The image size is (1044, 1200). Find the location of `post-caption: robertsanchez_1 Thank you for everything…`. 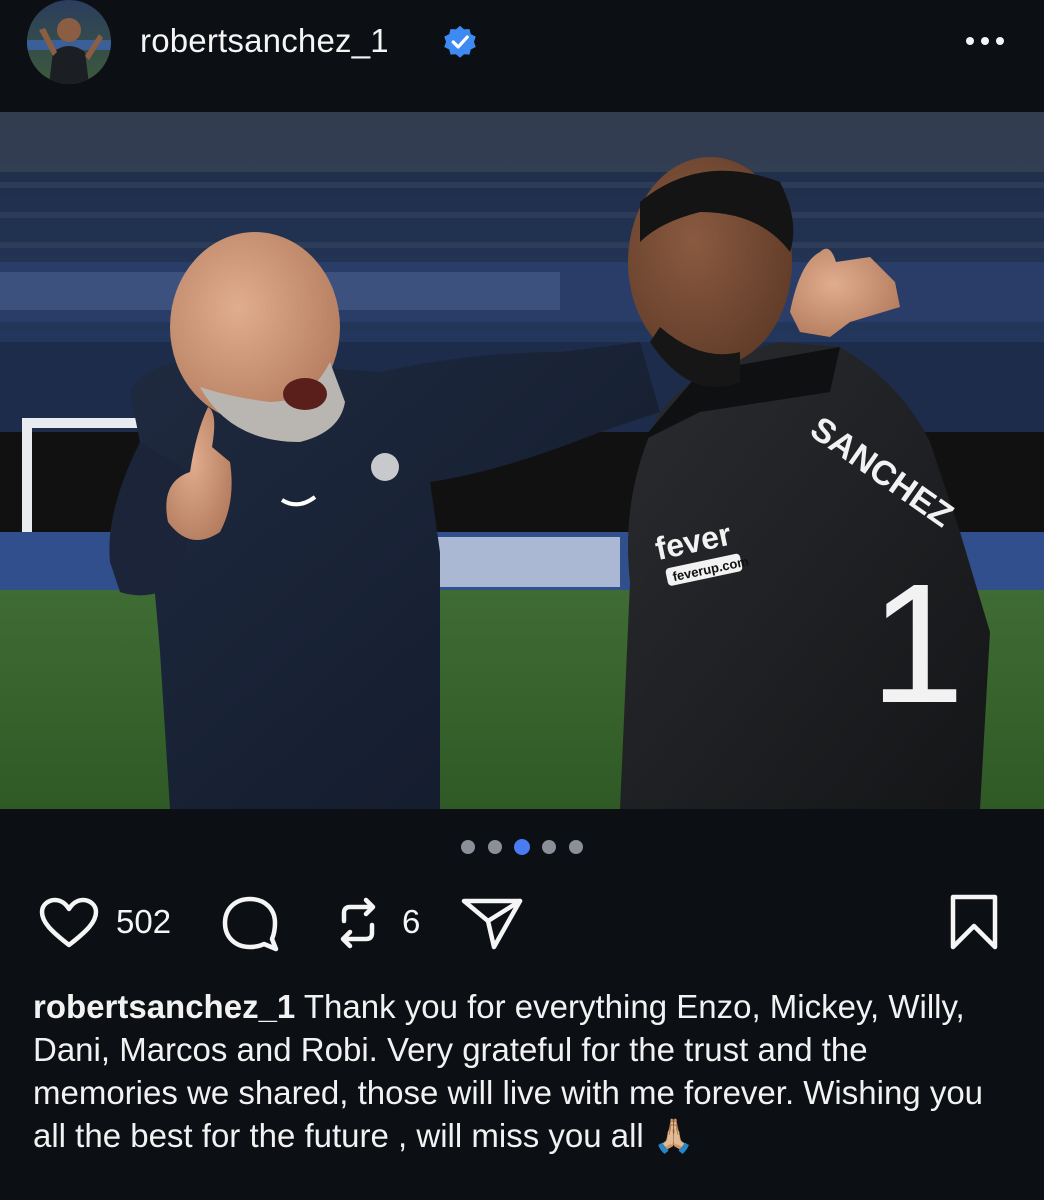

post-caption: robertsanchez_1 Thank you for everything… is located at coordinates (525, 1071).